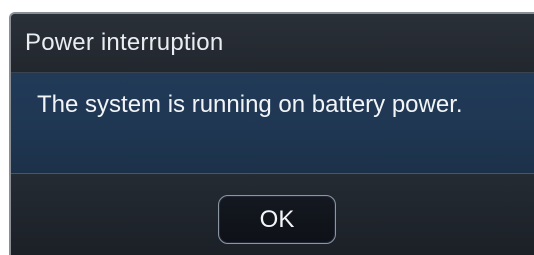 The height and width of the screenshot is (255, 534). I want to click on dialog-title: Power interruption, so click(124, 42).